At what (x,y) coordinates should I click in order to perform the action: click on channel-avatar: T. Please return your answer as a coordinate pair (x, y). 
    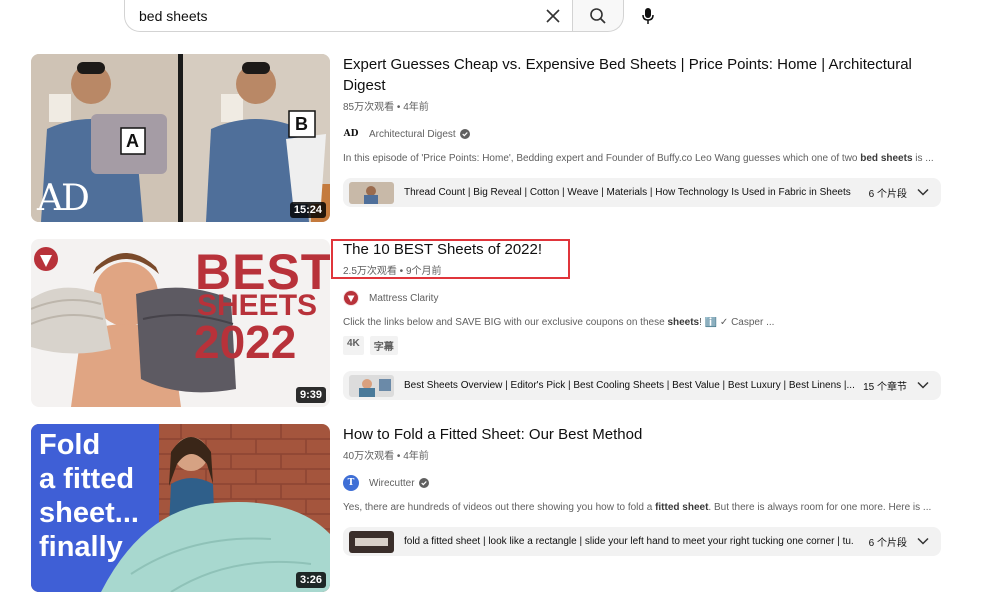
    Looking at the image, I should click on (351, 483).